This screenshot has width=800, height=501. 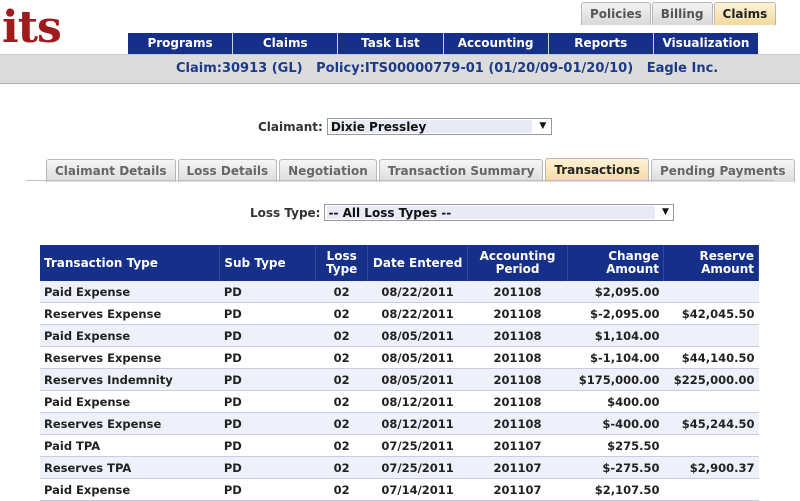 What do you see at coordinates (499, 212) in the screenshot?
I see `loss-type-select: -- All Loss Types -- ▼` at bounding box center [499, 212].